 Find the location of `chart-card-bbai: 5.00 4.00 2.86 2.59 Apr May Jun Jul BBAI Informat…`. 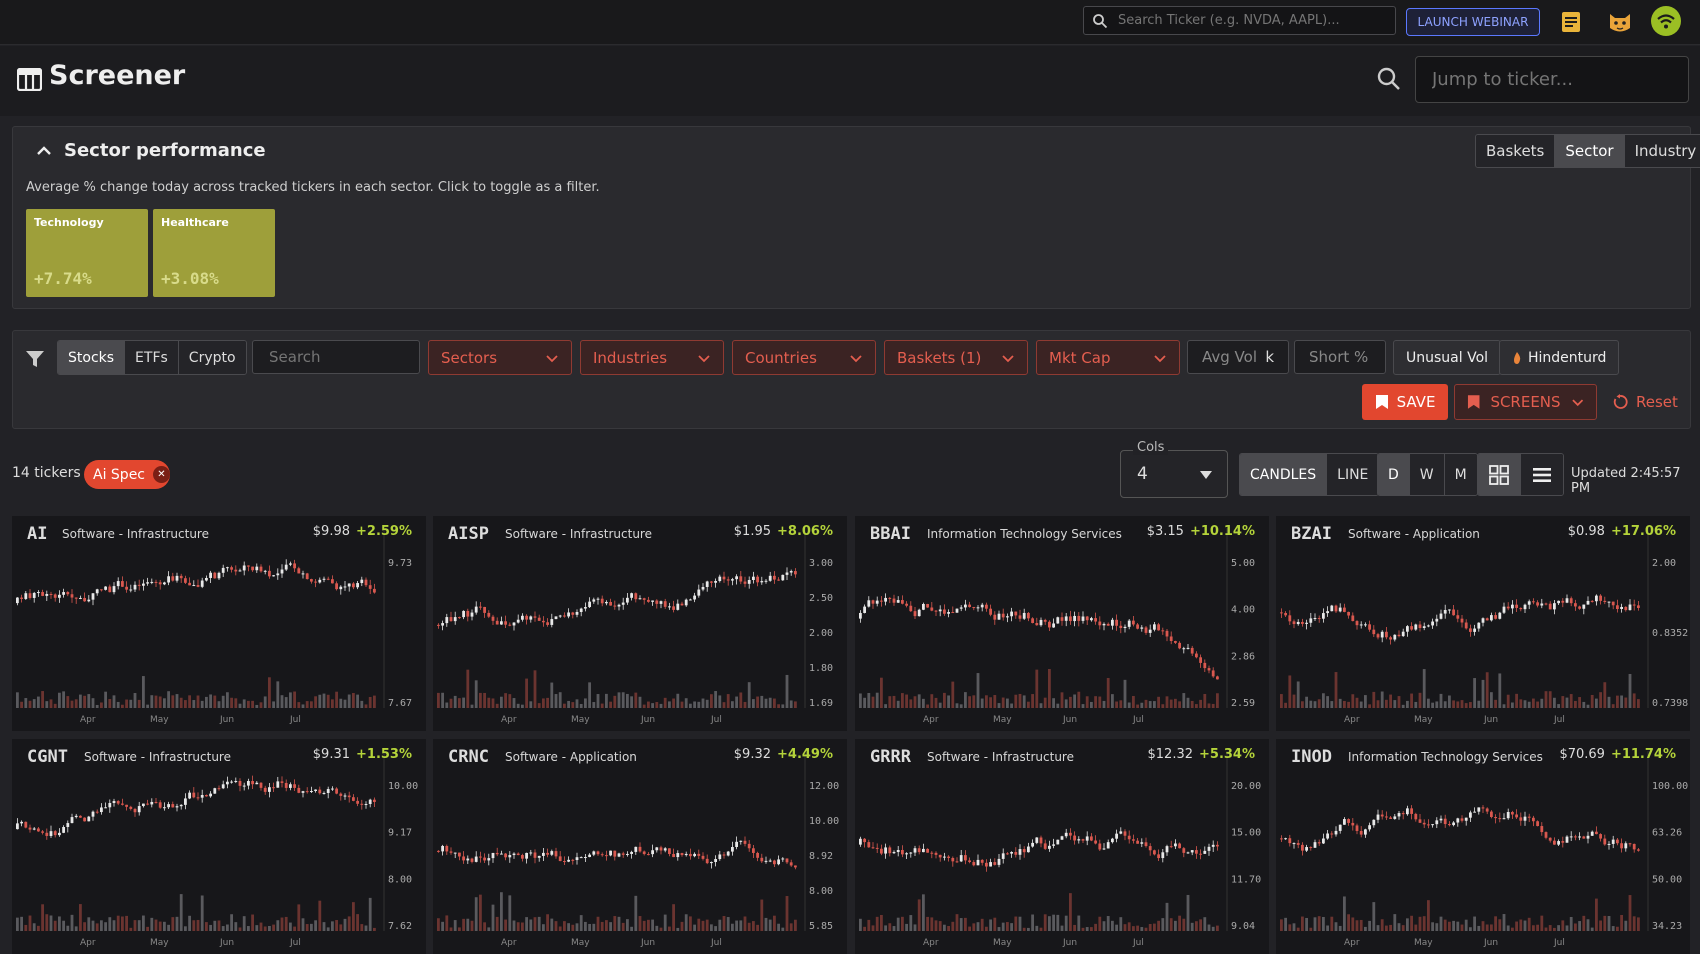

chart-card-bbai: 5.00 4.00 2.86 2.59 Apr May Jun Jul BBAI Informat… is located at coordinates (1062, 623).